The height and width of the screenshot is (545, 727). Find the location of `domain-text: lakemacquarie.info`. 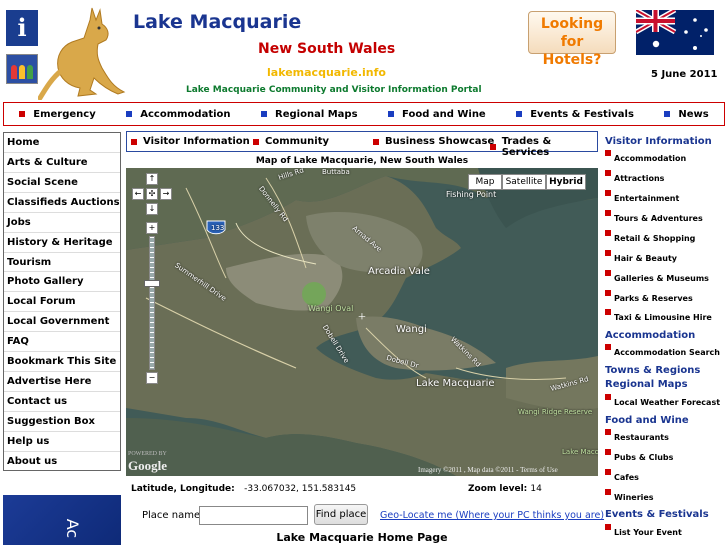

domain-text: lakemacquarie.info is located at coordinates (326, 72).